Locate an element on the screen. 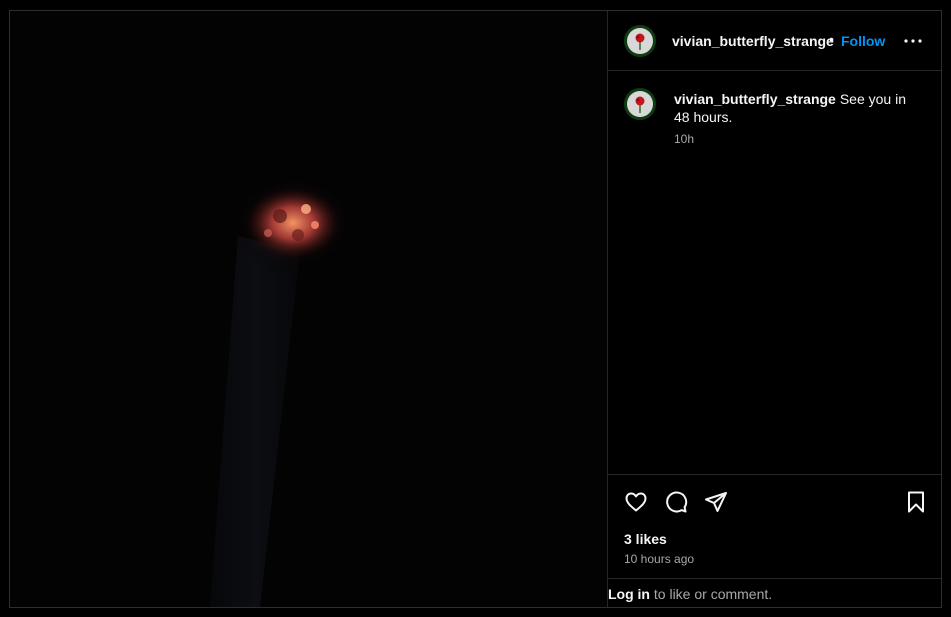 The width and height of the screenshot is (951, 617). caption-avatar is located at coordinates (640, 104).